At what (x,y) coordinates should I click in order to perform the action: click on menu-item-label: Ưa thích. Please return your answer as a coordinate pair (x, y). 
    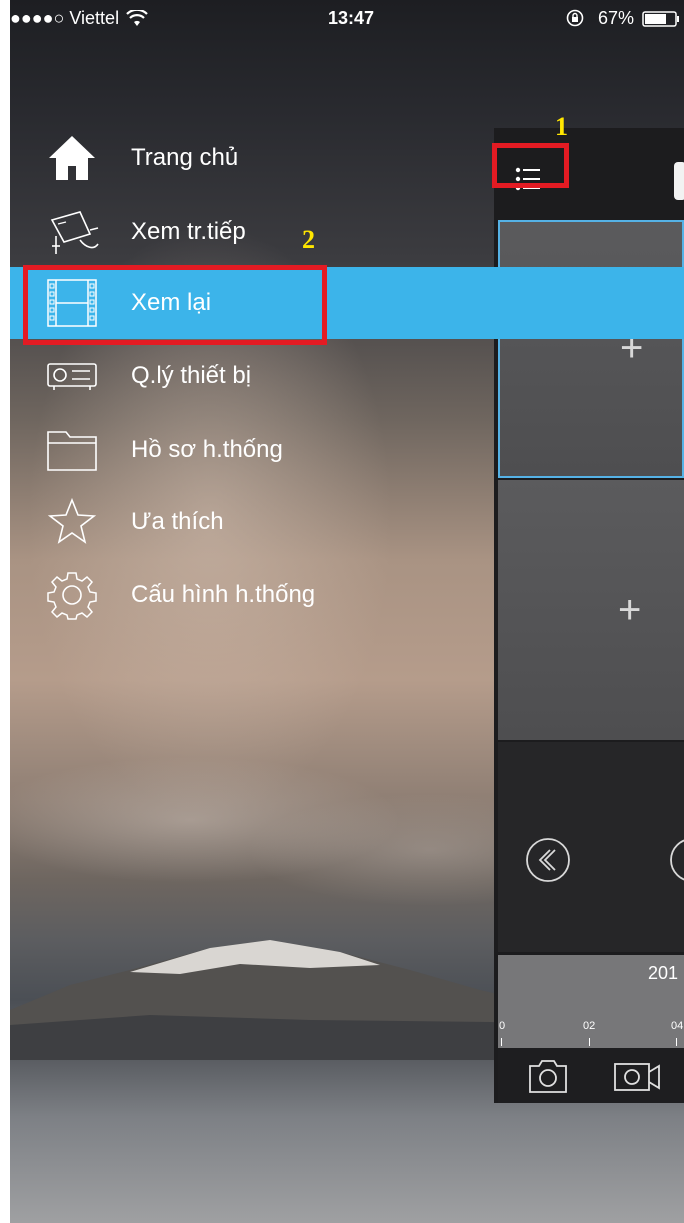
    Looking at the image, I should click on (177, 521).